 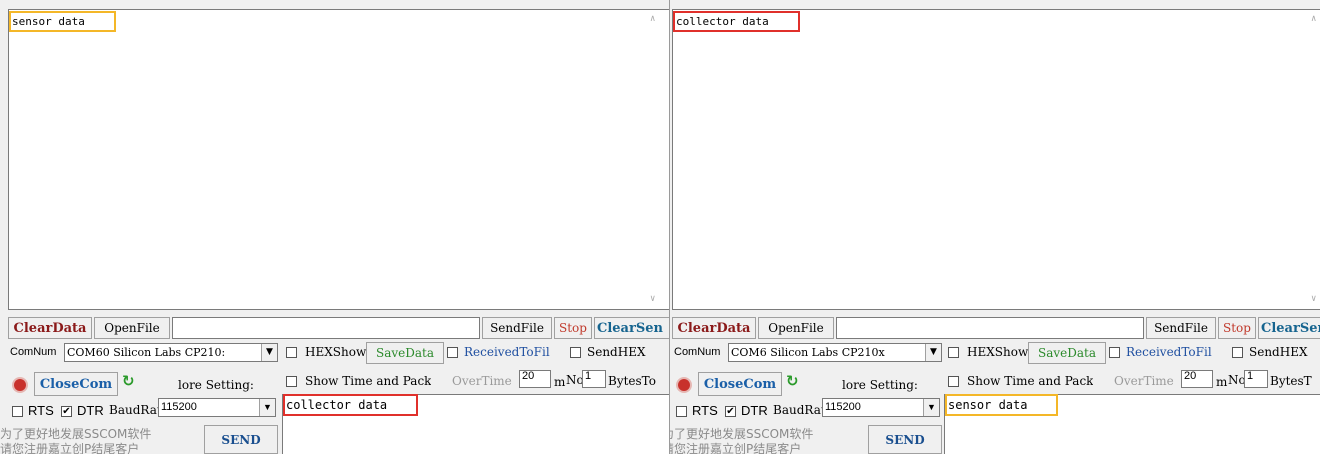 I want to click on send-text: collector data, so click(x=350, y=405).